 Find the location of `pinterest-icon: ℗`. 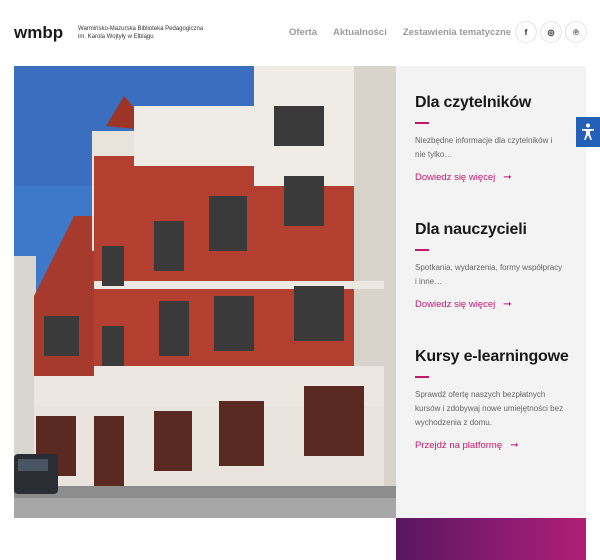

pinterest-icon: ℗ is located at coordinates (576, 32).